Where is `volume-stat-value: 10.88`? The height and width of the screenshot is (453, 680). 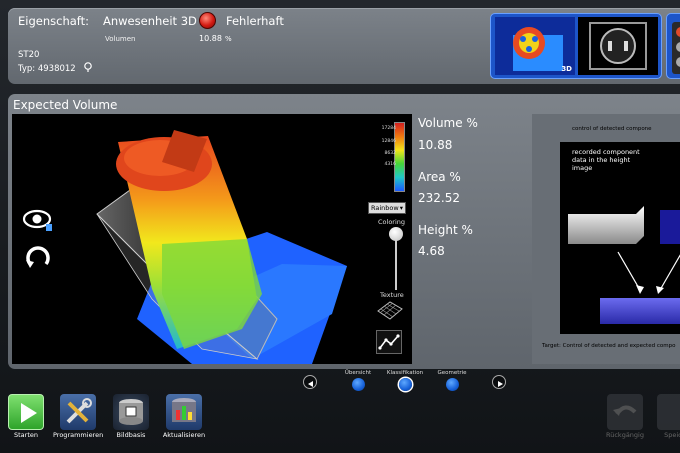 volume-stat-value: 10.88 is located at coordinates (435, 145).